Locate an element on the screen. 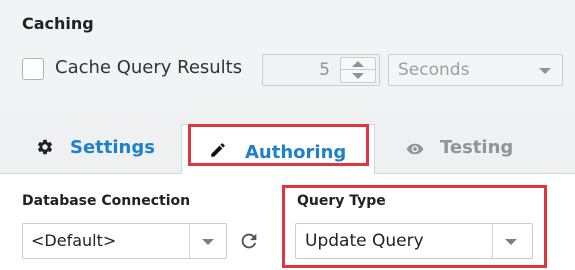 The image size is (575, 270). tab-authoring: Authoring is located at coordinates (278, 149).